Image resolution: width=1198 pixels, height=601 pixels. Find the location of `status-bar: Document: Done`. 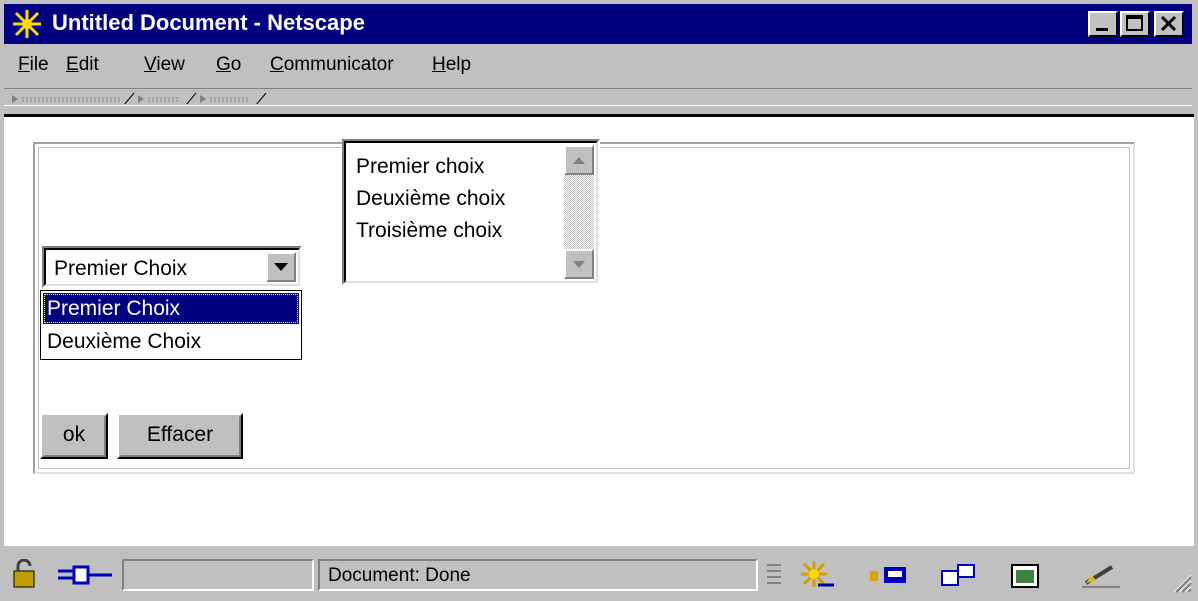

status-bar: Document: Done is located at coordinates (599, 575).